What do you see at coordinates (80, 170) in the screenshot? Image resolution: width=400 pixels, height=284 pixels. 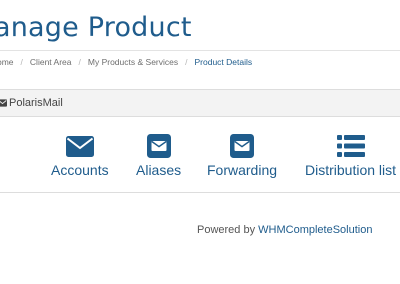 I see `accounts-label: Accounts` at bounding box center [80, 170].